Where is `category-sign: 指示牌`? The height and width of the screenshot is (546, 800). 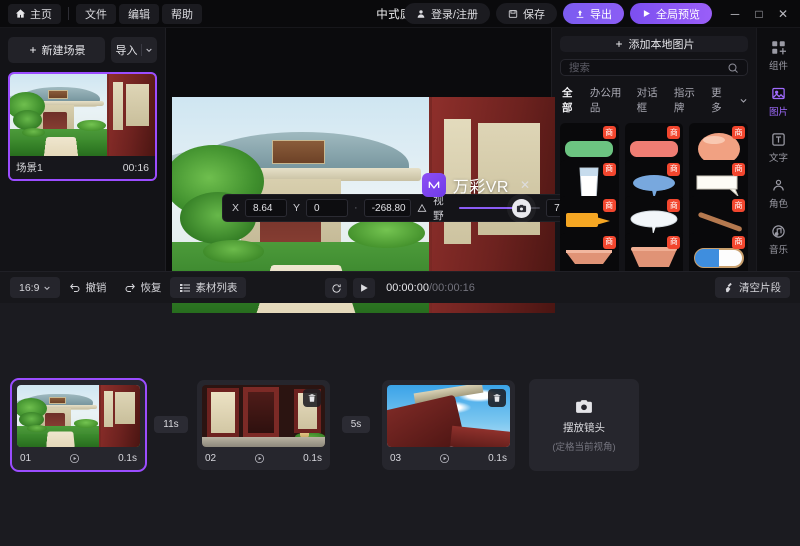 category-sign: 指示牌 is located at coordinates (688, 100).